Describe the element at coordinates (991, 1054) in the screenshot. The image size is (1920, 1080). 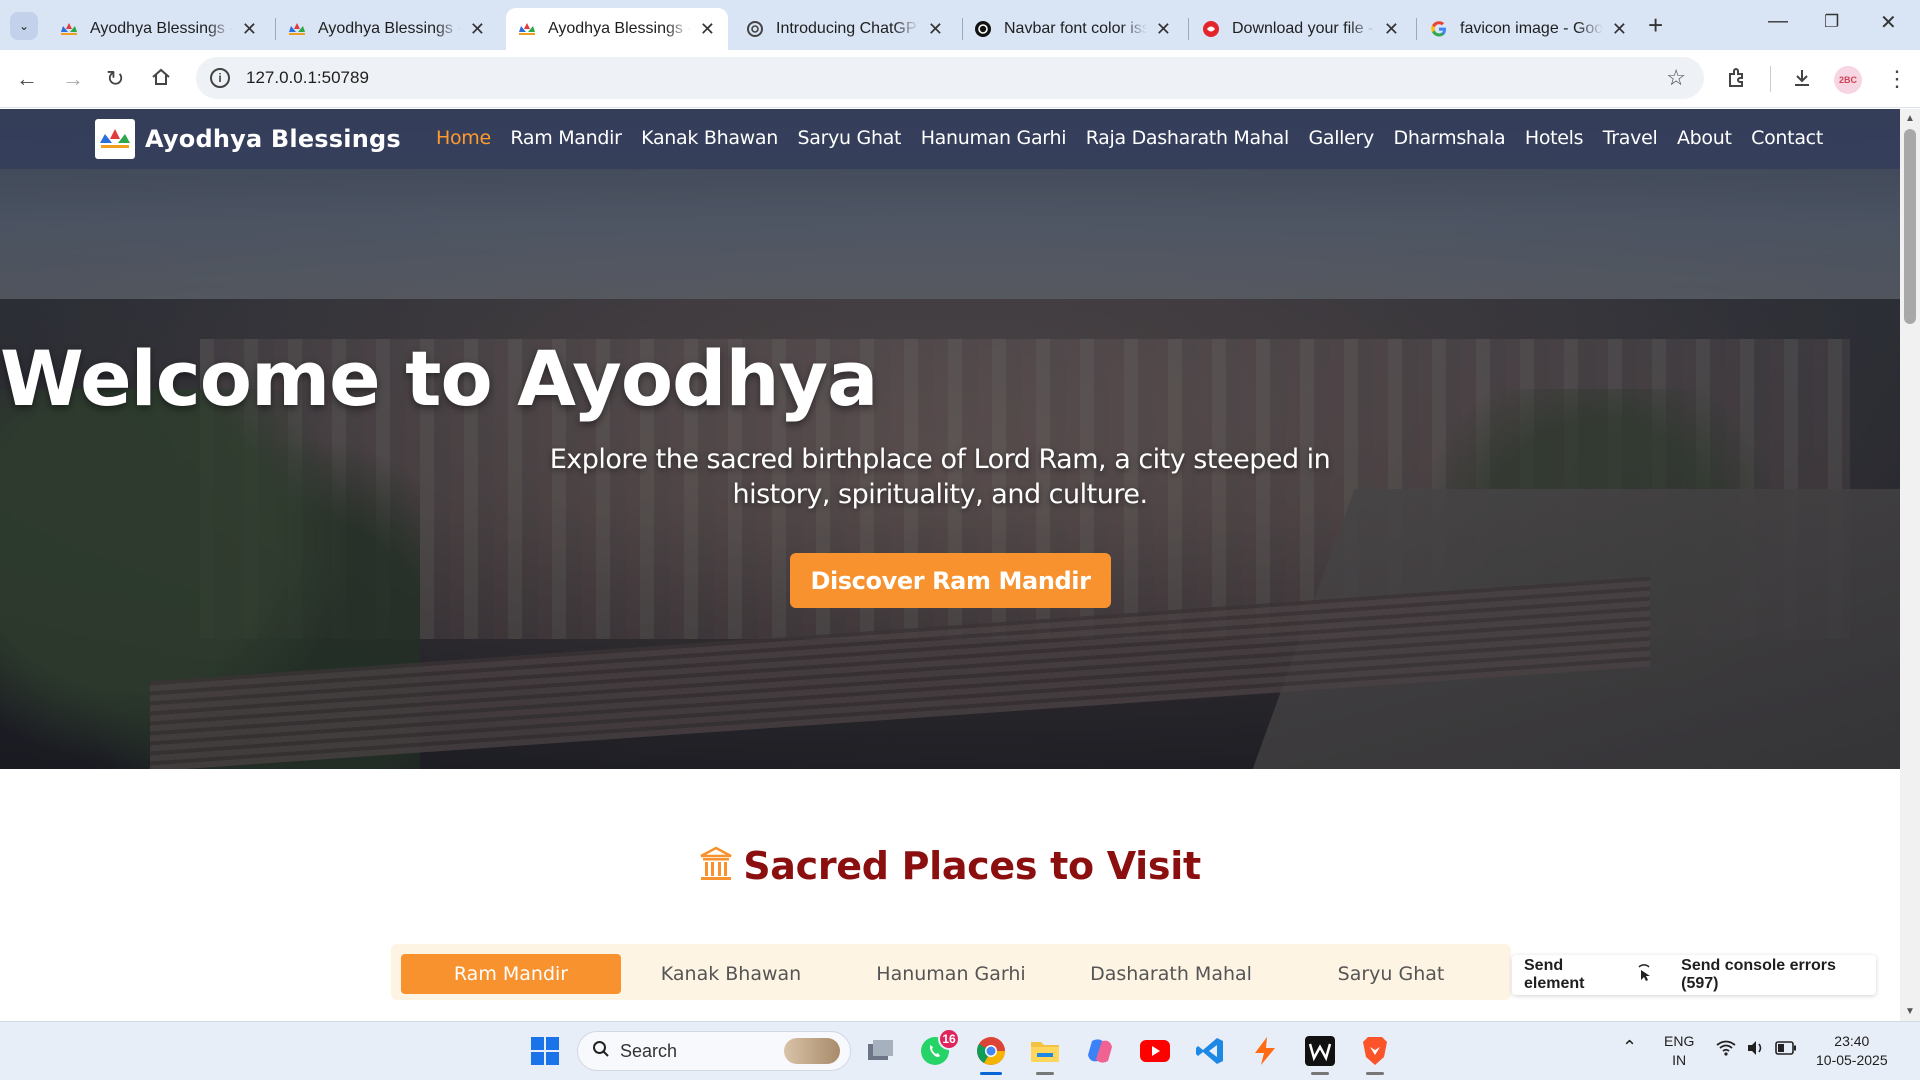
I see `chrome-icon` at that location.